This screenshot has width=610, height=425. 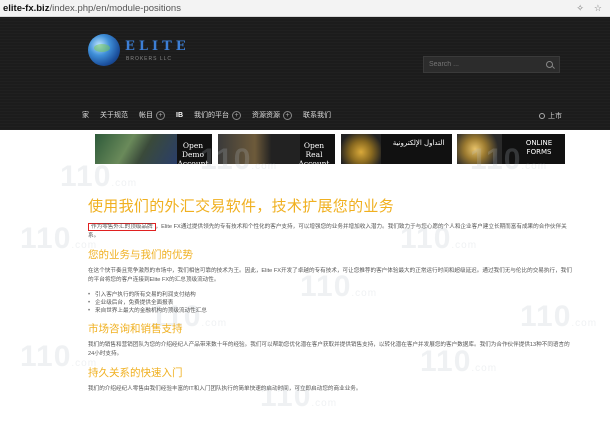 What do you see at coordinates (330, 311) in the screenshot?
I see `list-item: 来自世界上最大的金融机构的顶级流动性汇总` at bounding box center [330, 311].